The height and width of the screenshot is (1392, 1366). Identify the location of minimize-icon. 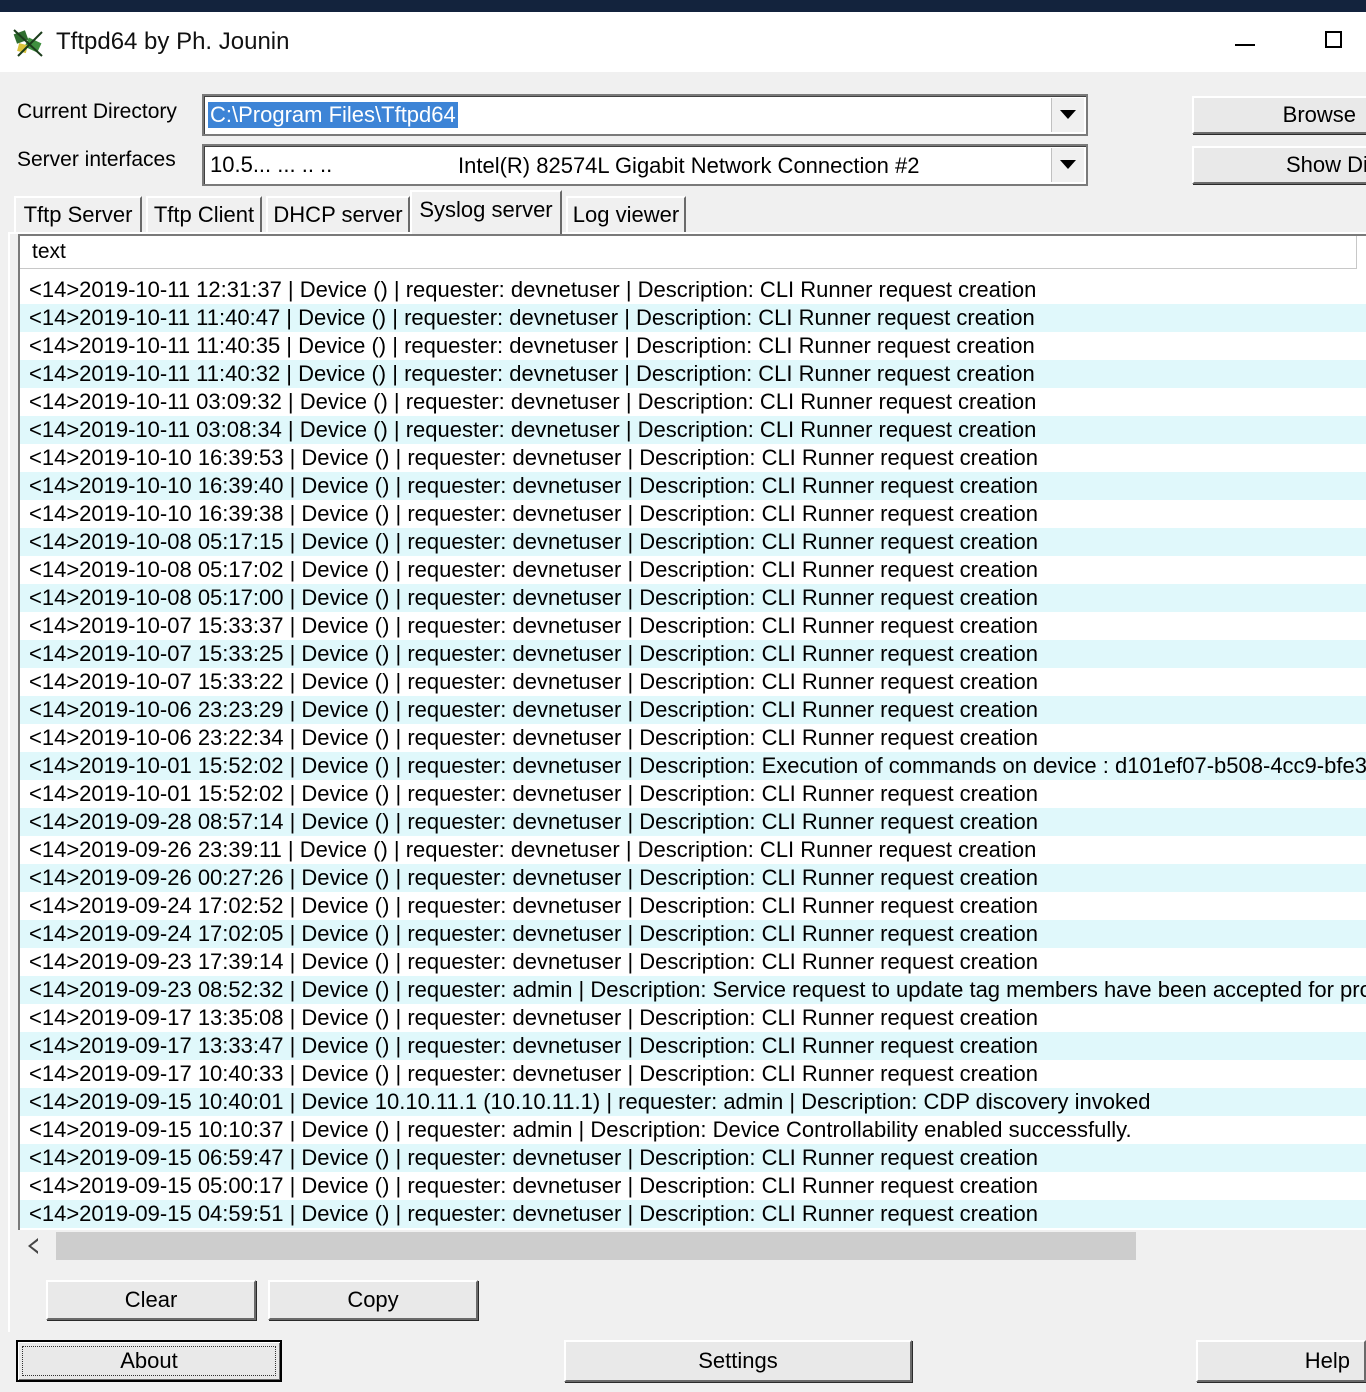
(1245, 45).